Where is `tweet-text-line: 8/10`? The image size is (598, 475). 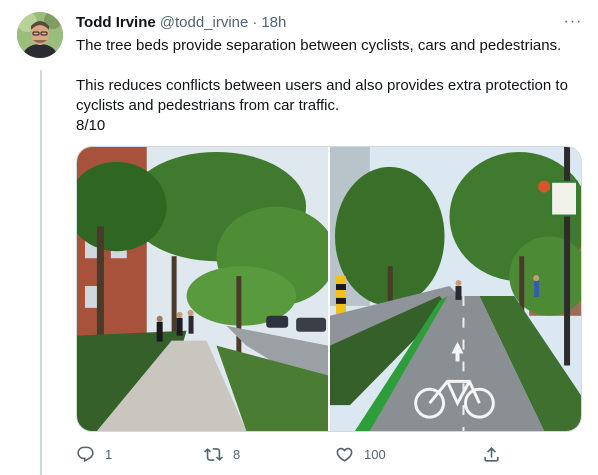 tweet-text-line: 8/10 is located at coordinates (91, 125).